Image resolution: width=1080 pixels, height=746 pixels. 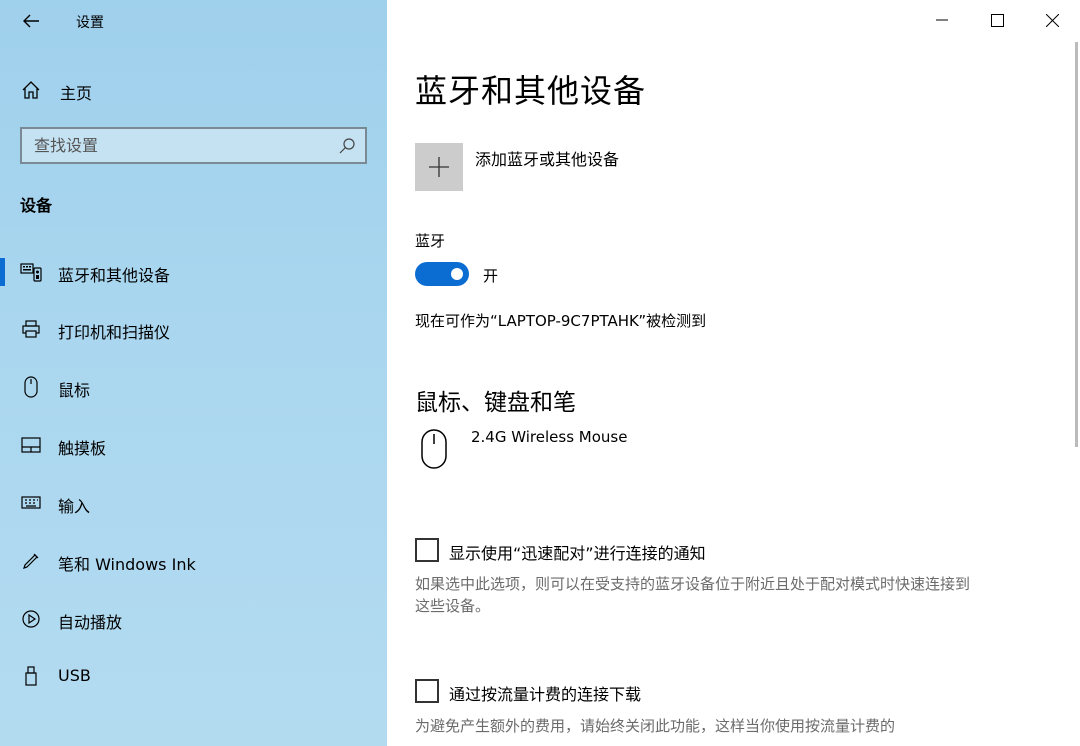 What do you see at coordinates (442, 274) in the screenshot?
I see `bluetooth-toggle` at bounding box center [442, 274].